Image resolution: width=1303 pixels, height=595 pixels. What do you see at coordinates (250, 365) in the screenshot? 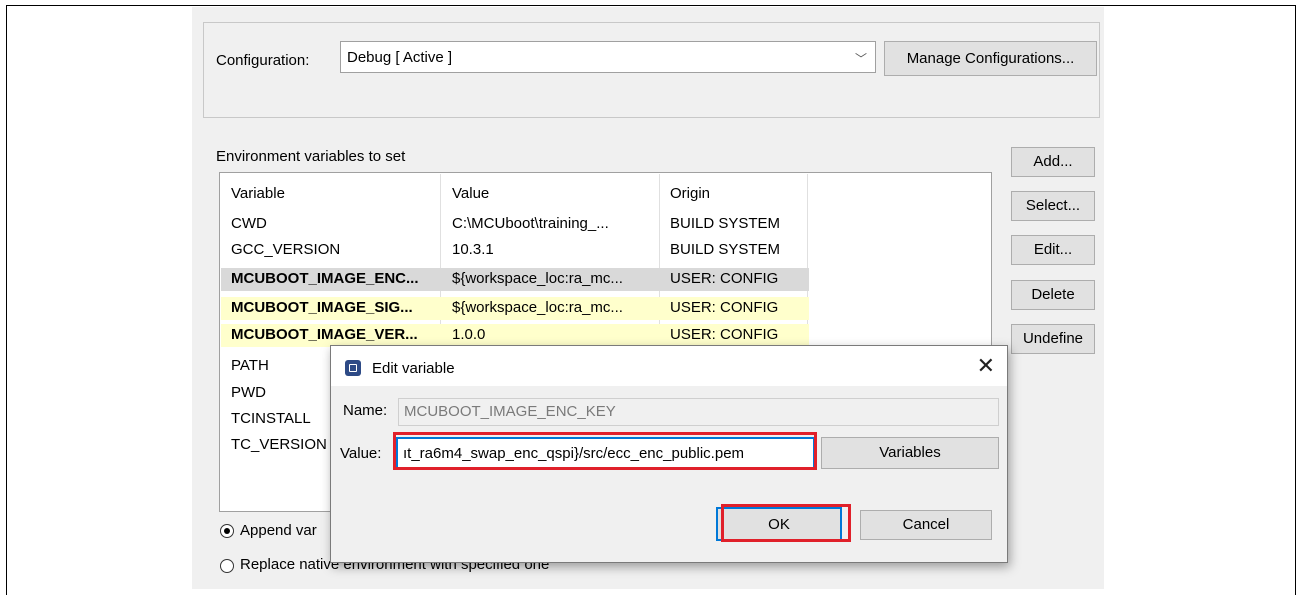
I see `variable-cell: PATH` at bounding box center [250, 365].